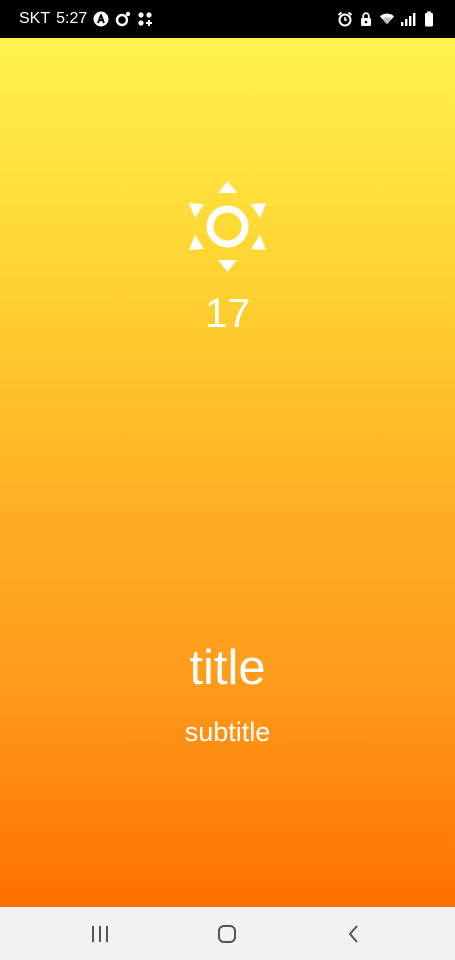 The height and width of the screenshot is (960, 455). I want to click on home-button, so click(227, 934).